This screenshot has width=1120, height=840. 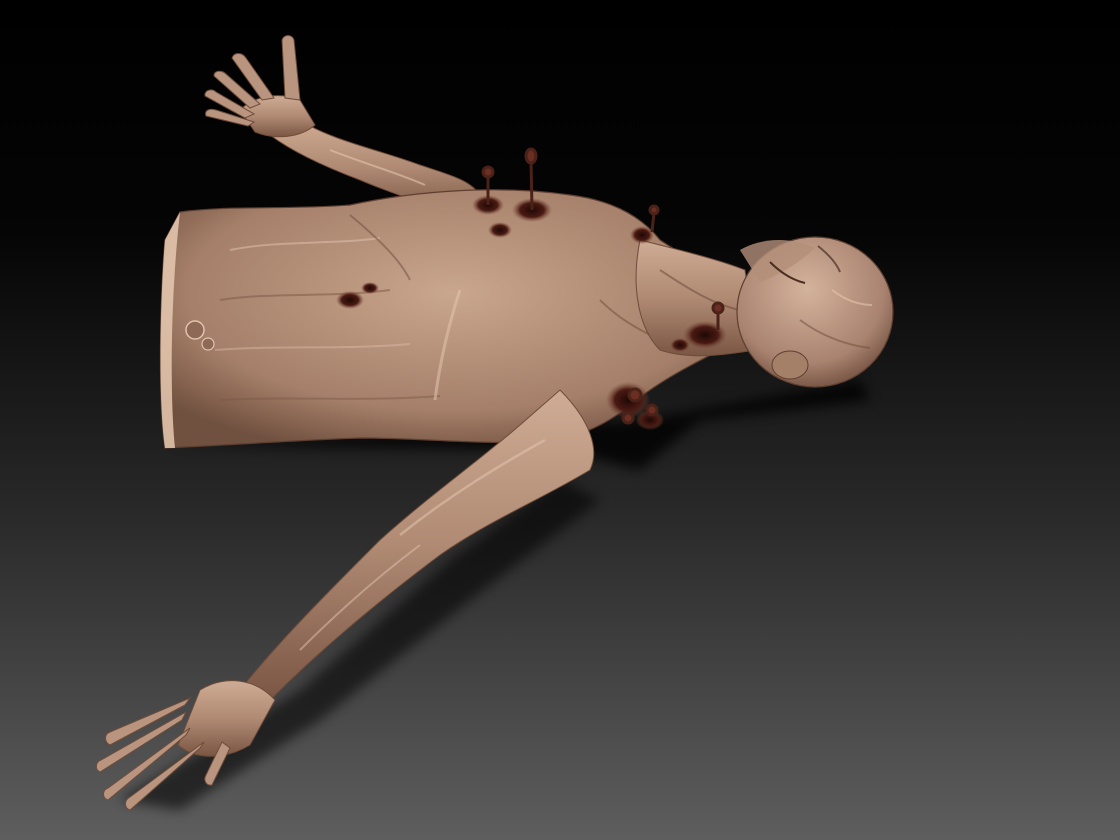 What do you see at coordinates (790, 365) in the screenshot?
I see `ear` at bounding box center [790, 365].